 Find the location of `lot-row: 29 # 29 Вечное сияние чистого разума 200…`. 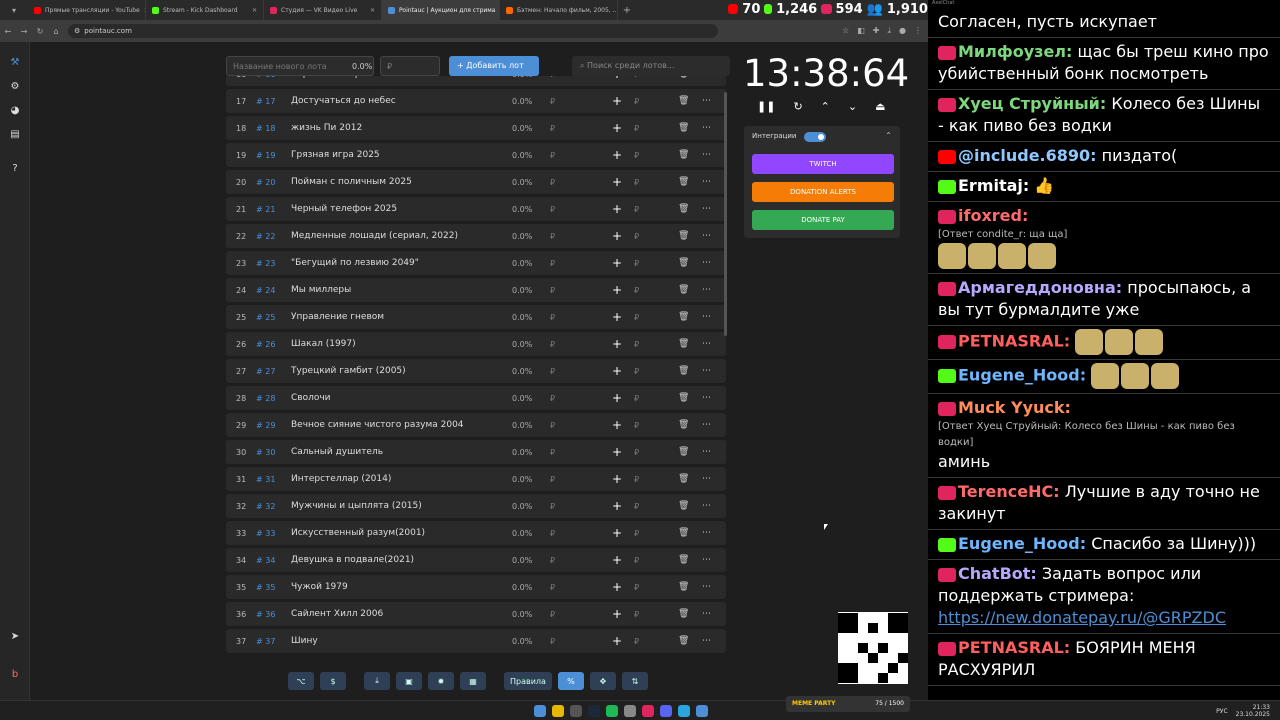

lot-row: 29 # 29 Вечное сияние чистого разума 200… is located at coordinates (476, 425).